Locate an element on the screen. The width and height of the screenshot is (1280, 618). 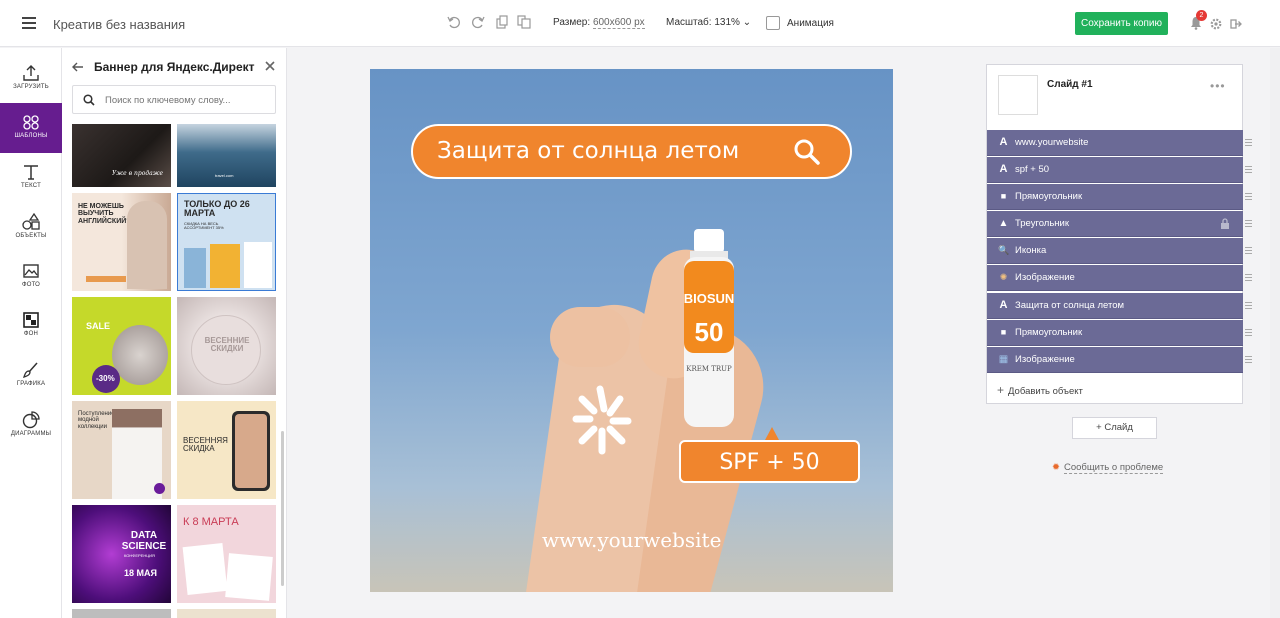
save-copy-button: Сохранить копию is located at coordinates (1121, 23).